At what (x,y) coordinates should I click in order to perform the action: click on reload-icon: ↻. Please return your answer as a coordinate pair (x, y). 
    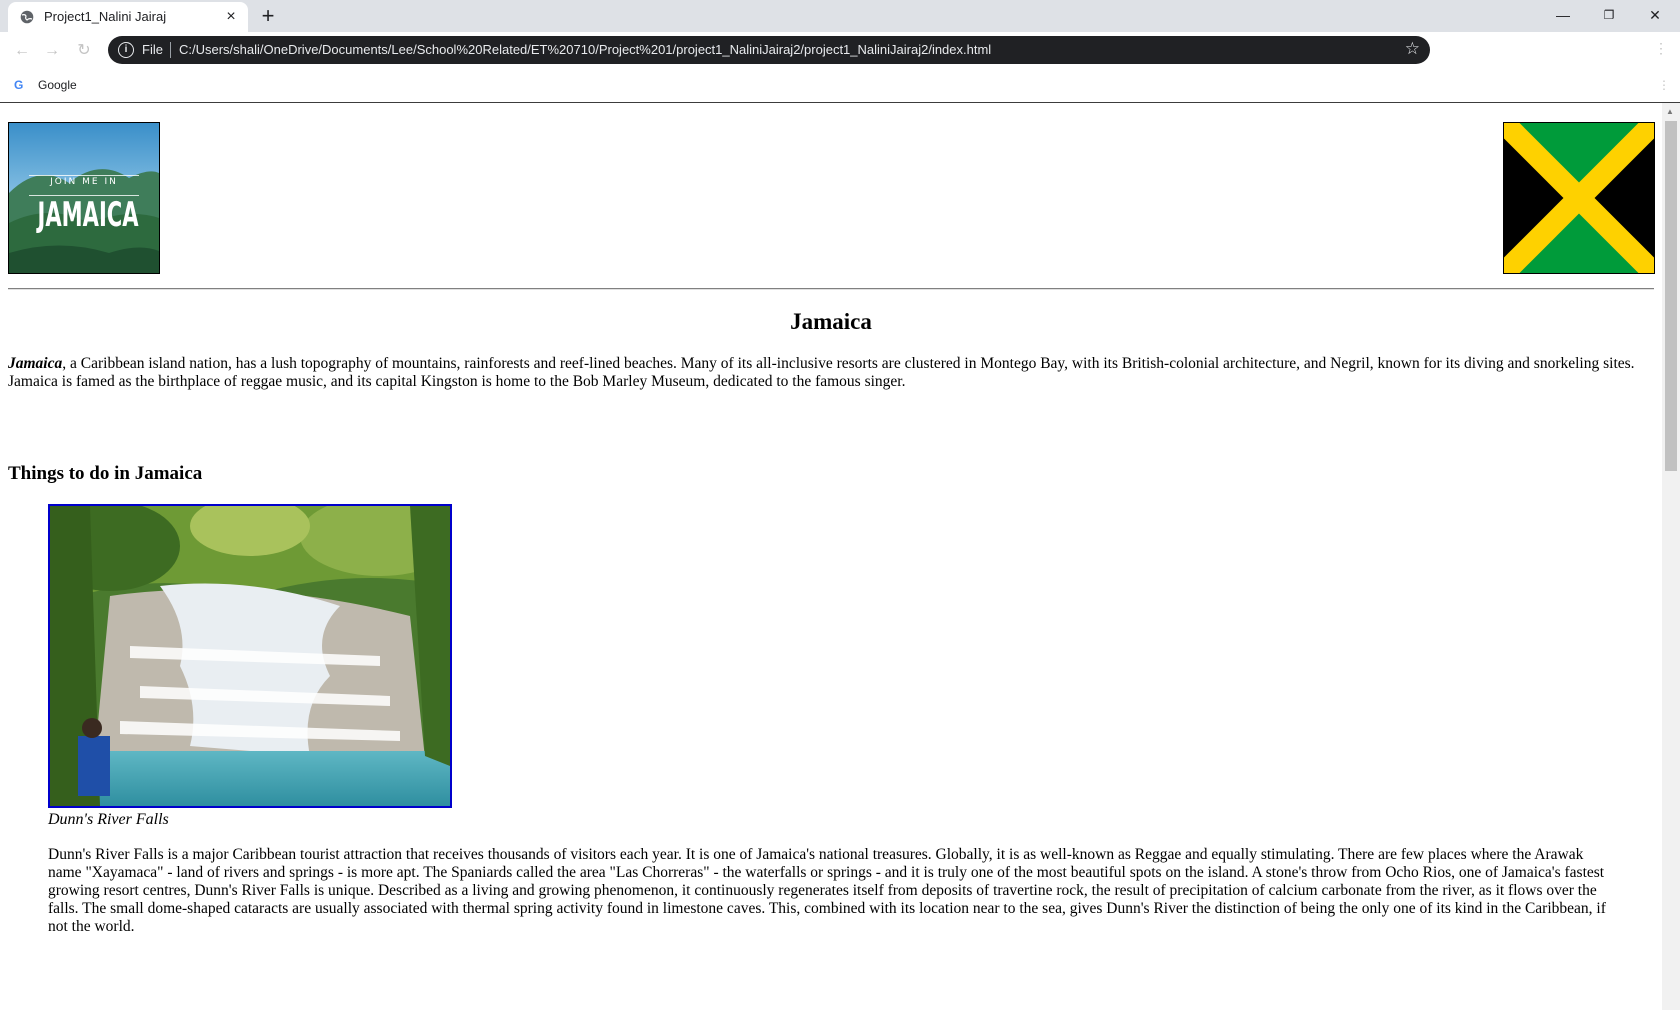
    Looking at the image, I should click on (84, 51).